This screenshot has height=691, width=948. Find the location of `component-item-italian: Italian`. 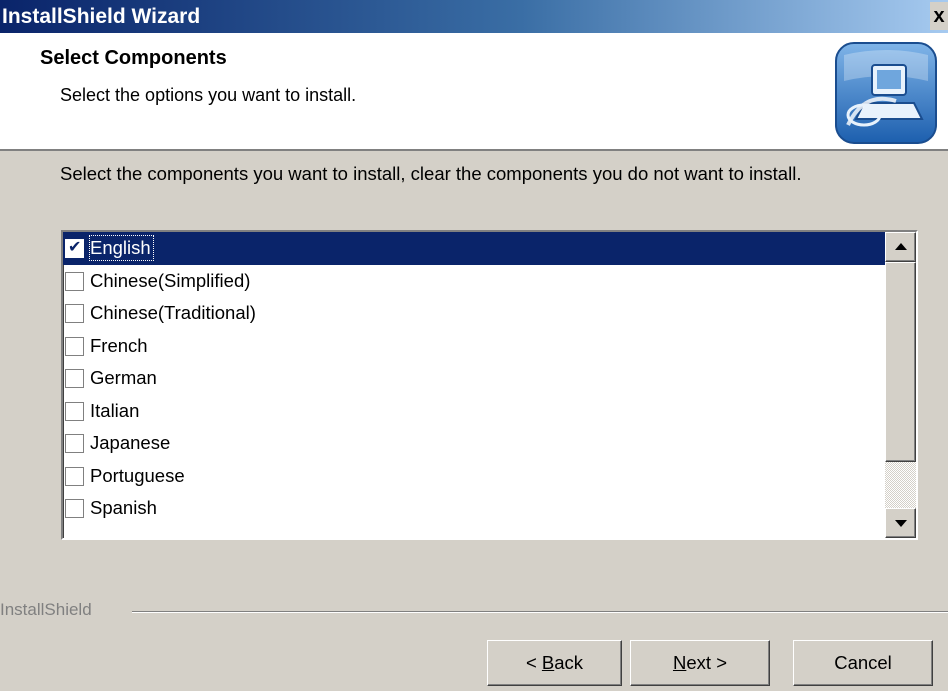

component-item-italian: Italian is located at coordinates (474, 411).